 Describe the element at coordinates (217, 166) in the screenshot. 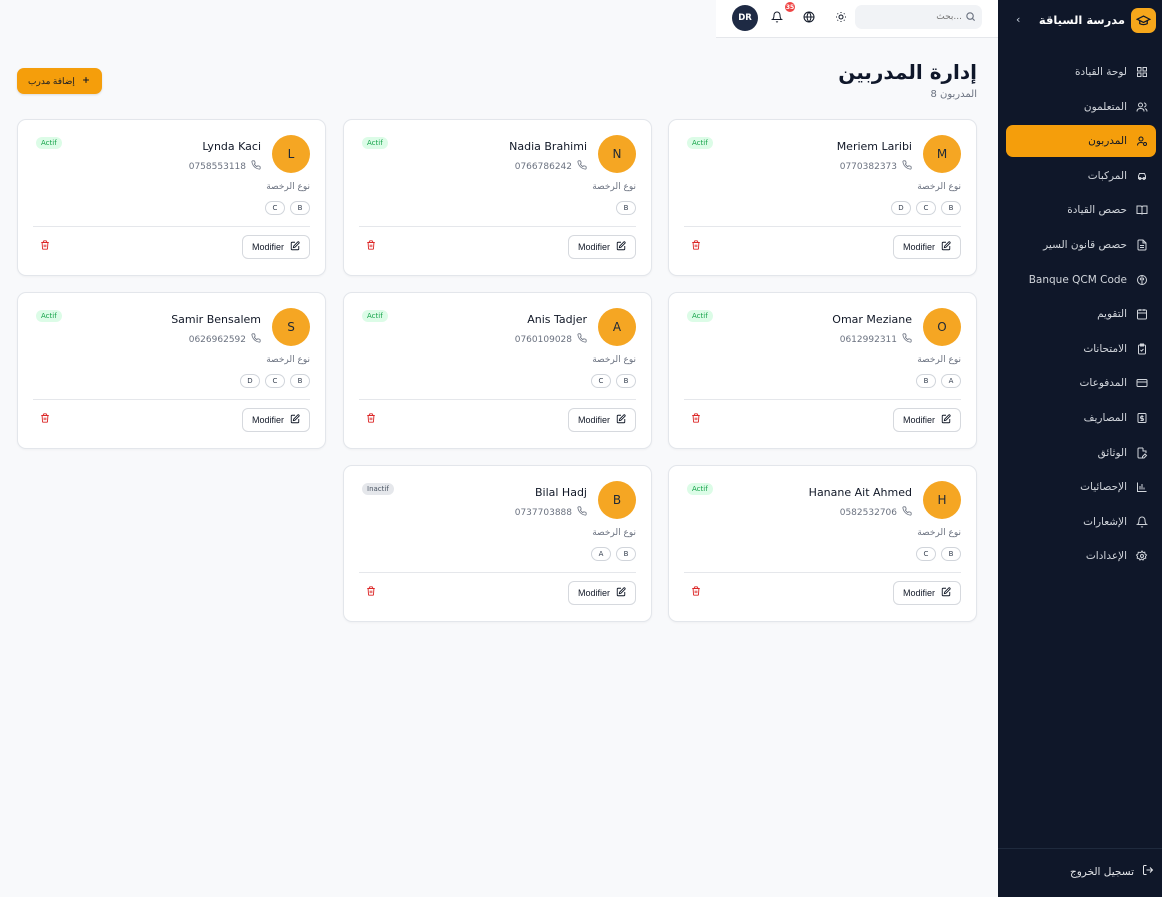

I see `phone-number: 0758553118` at that location.